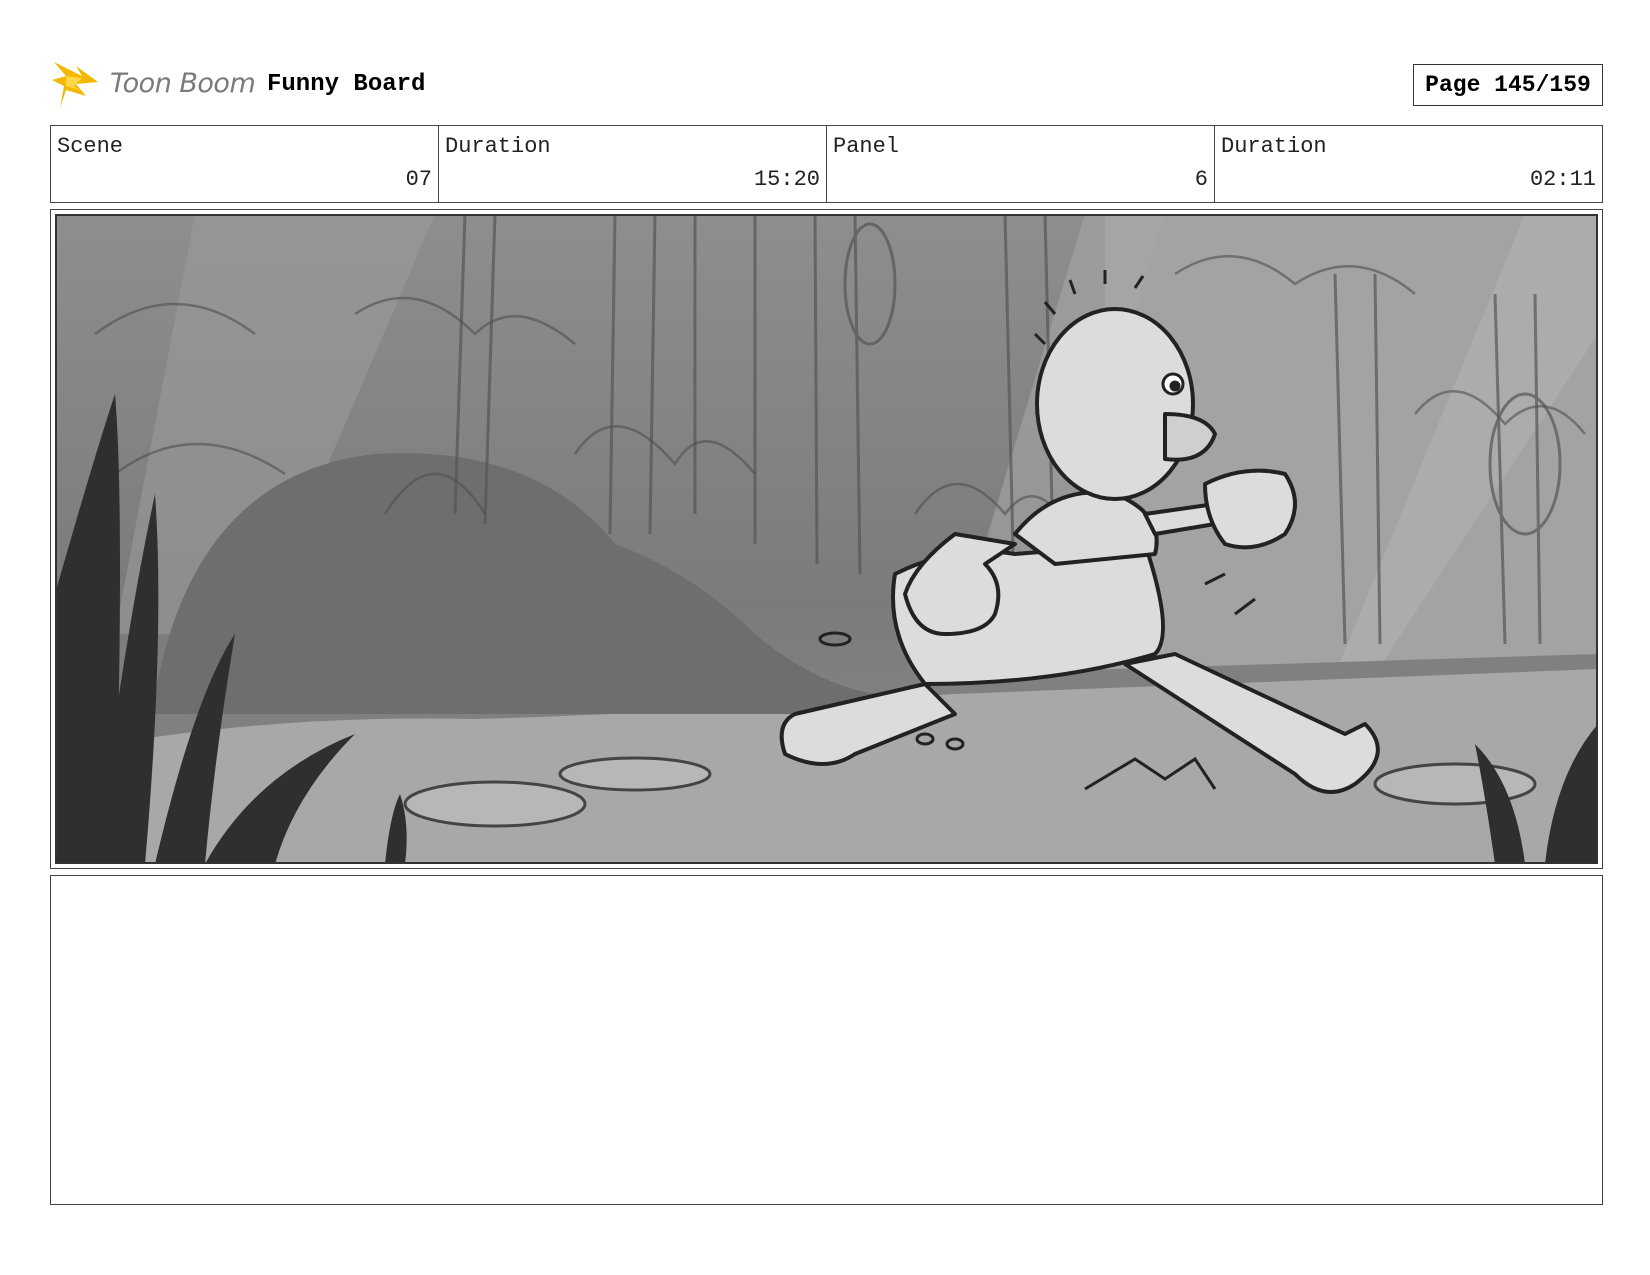  Describe the element at coordinates (1408, 164) in the screenshot. I see `panel-duration-cell: Duration 02:11` at that location.